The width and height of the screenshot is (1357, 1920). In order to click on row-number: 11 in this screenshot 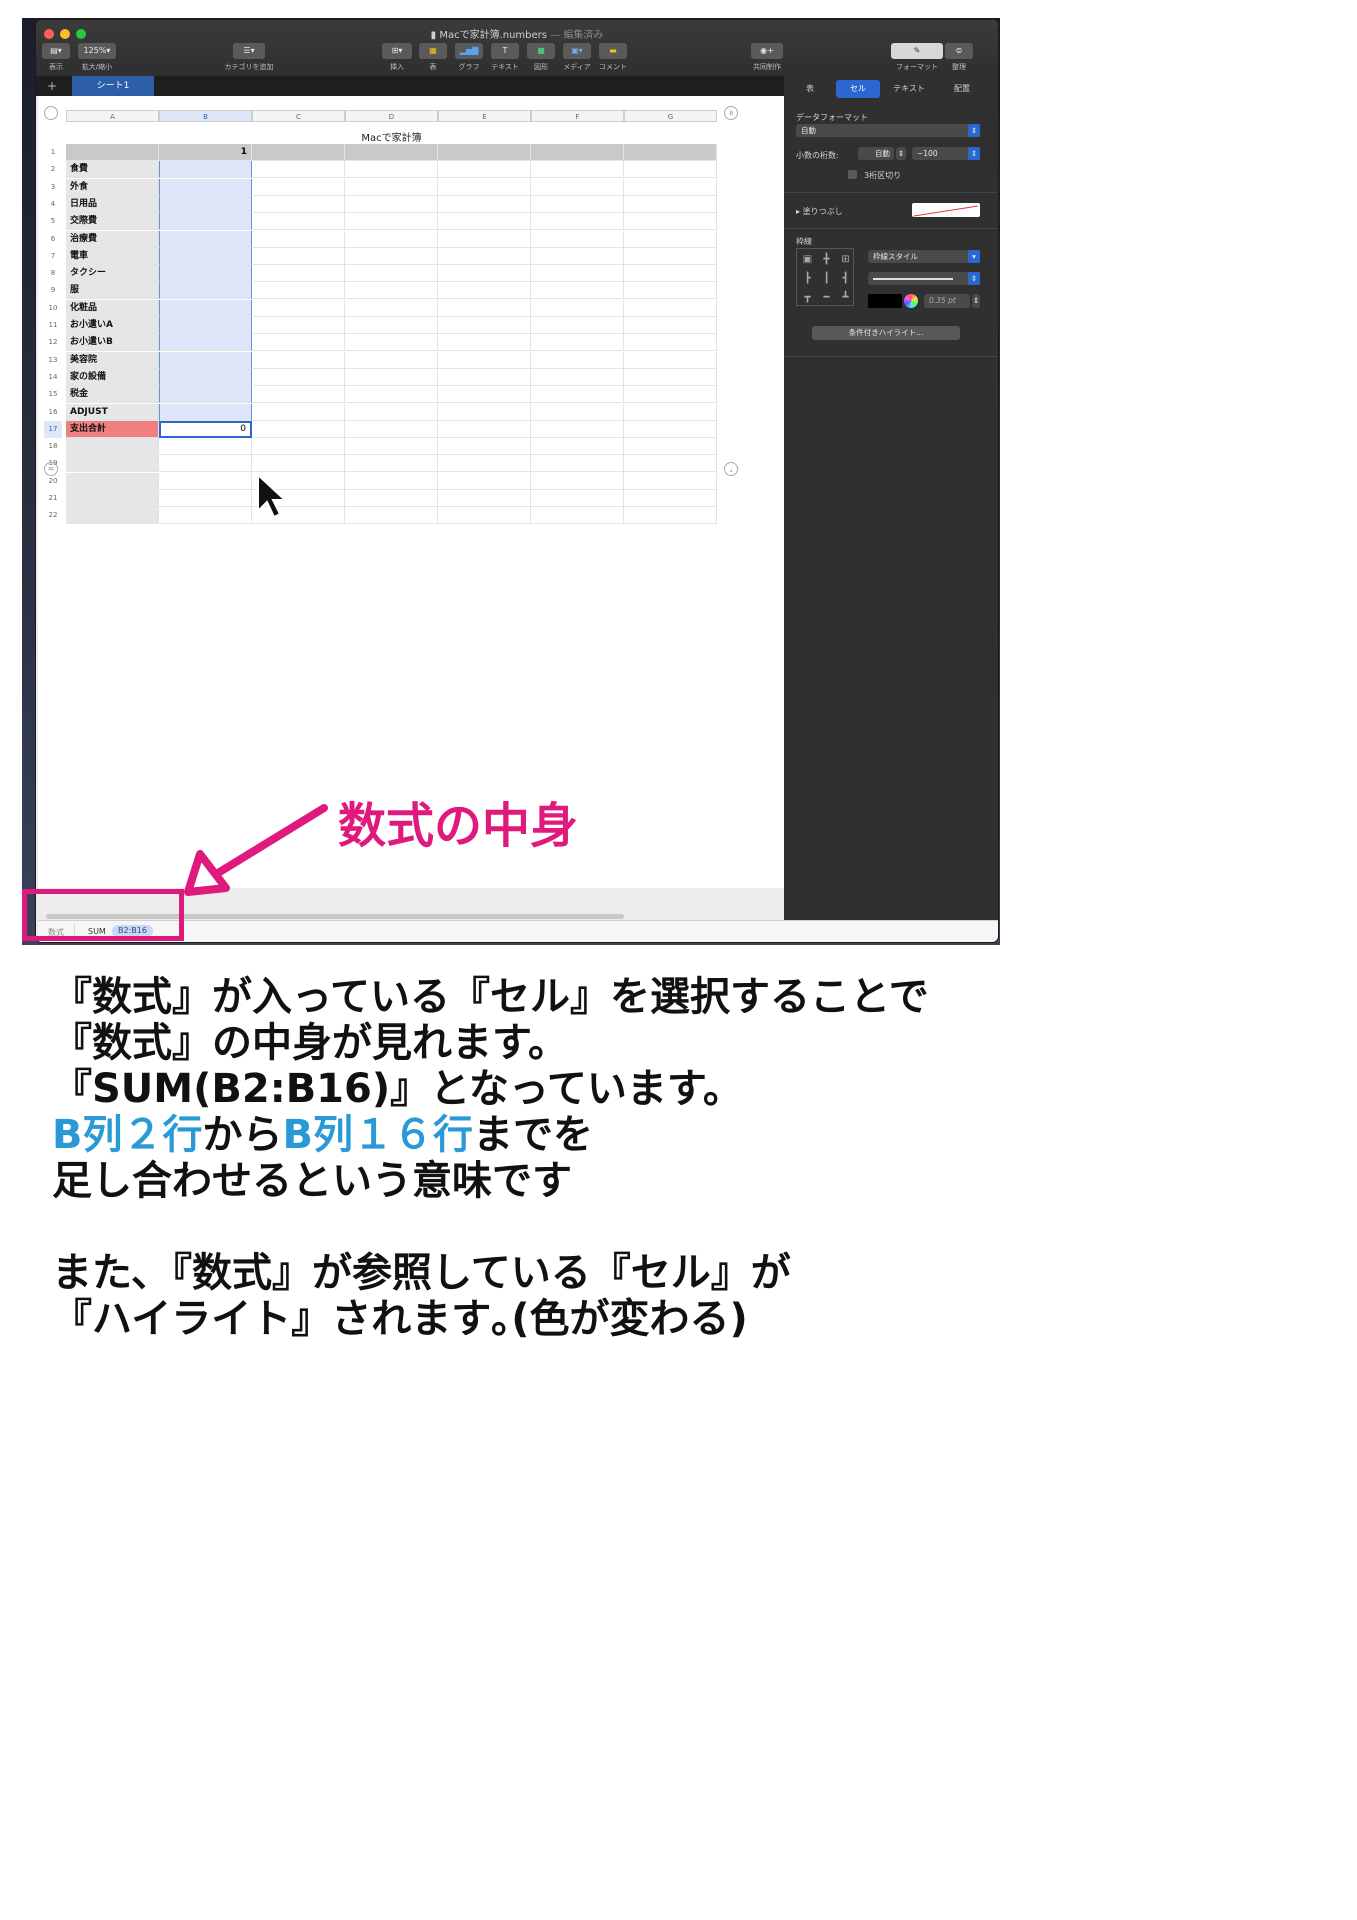, I will do `click(53, 325)`.